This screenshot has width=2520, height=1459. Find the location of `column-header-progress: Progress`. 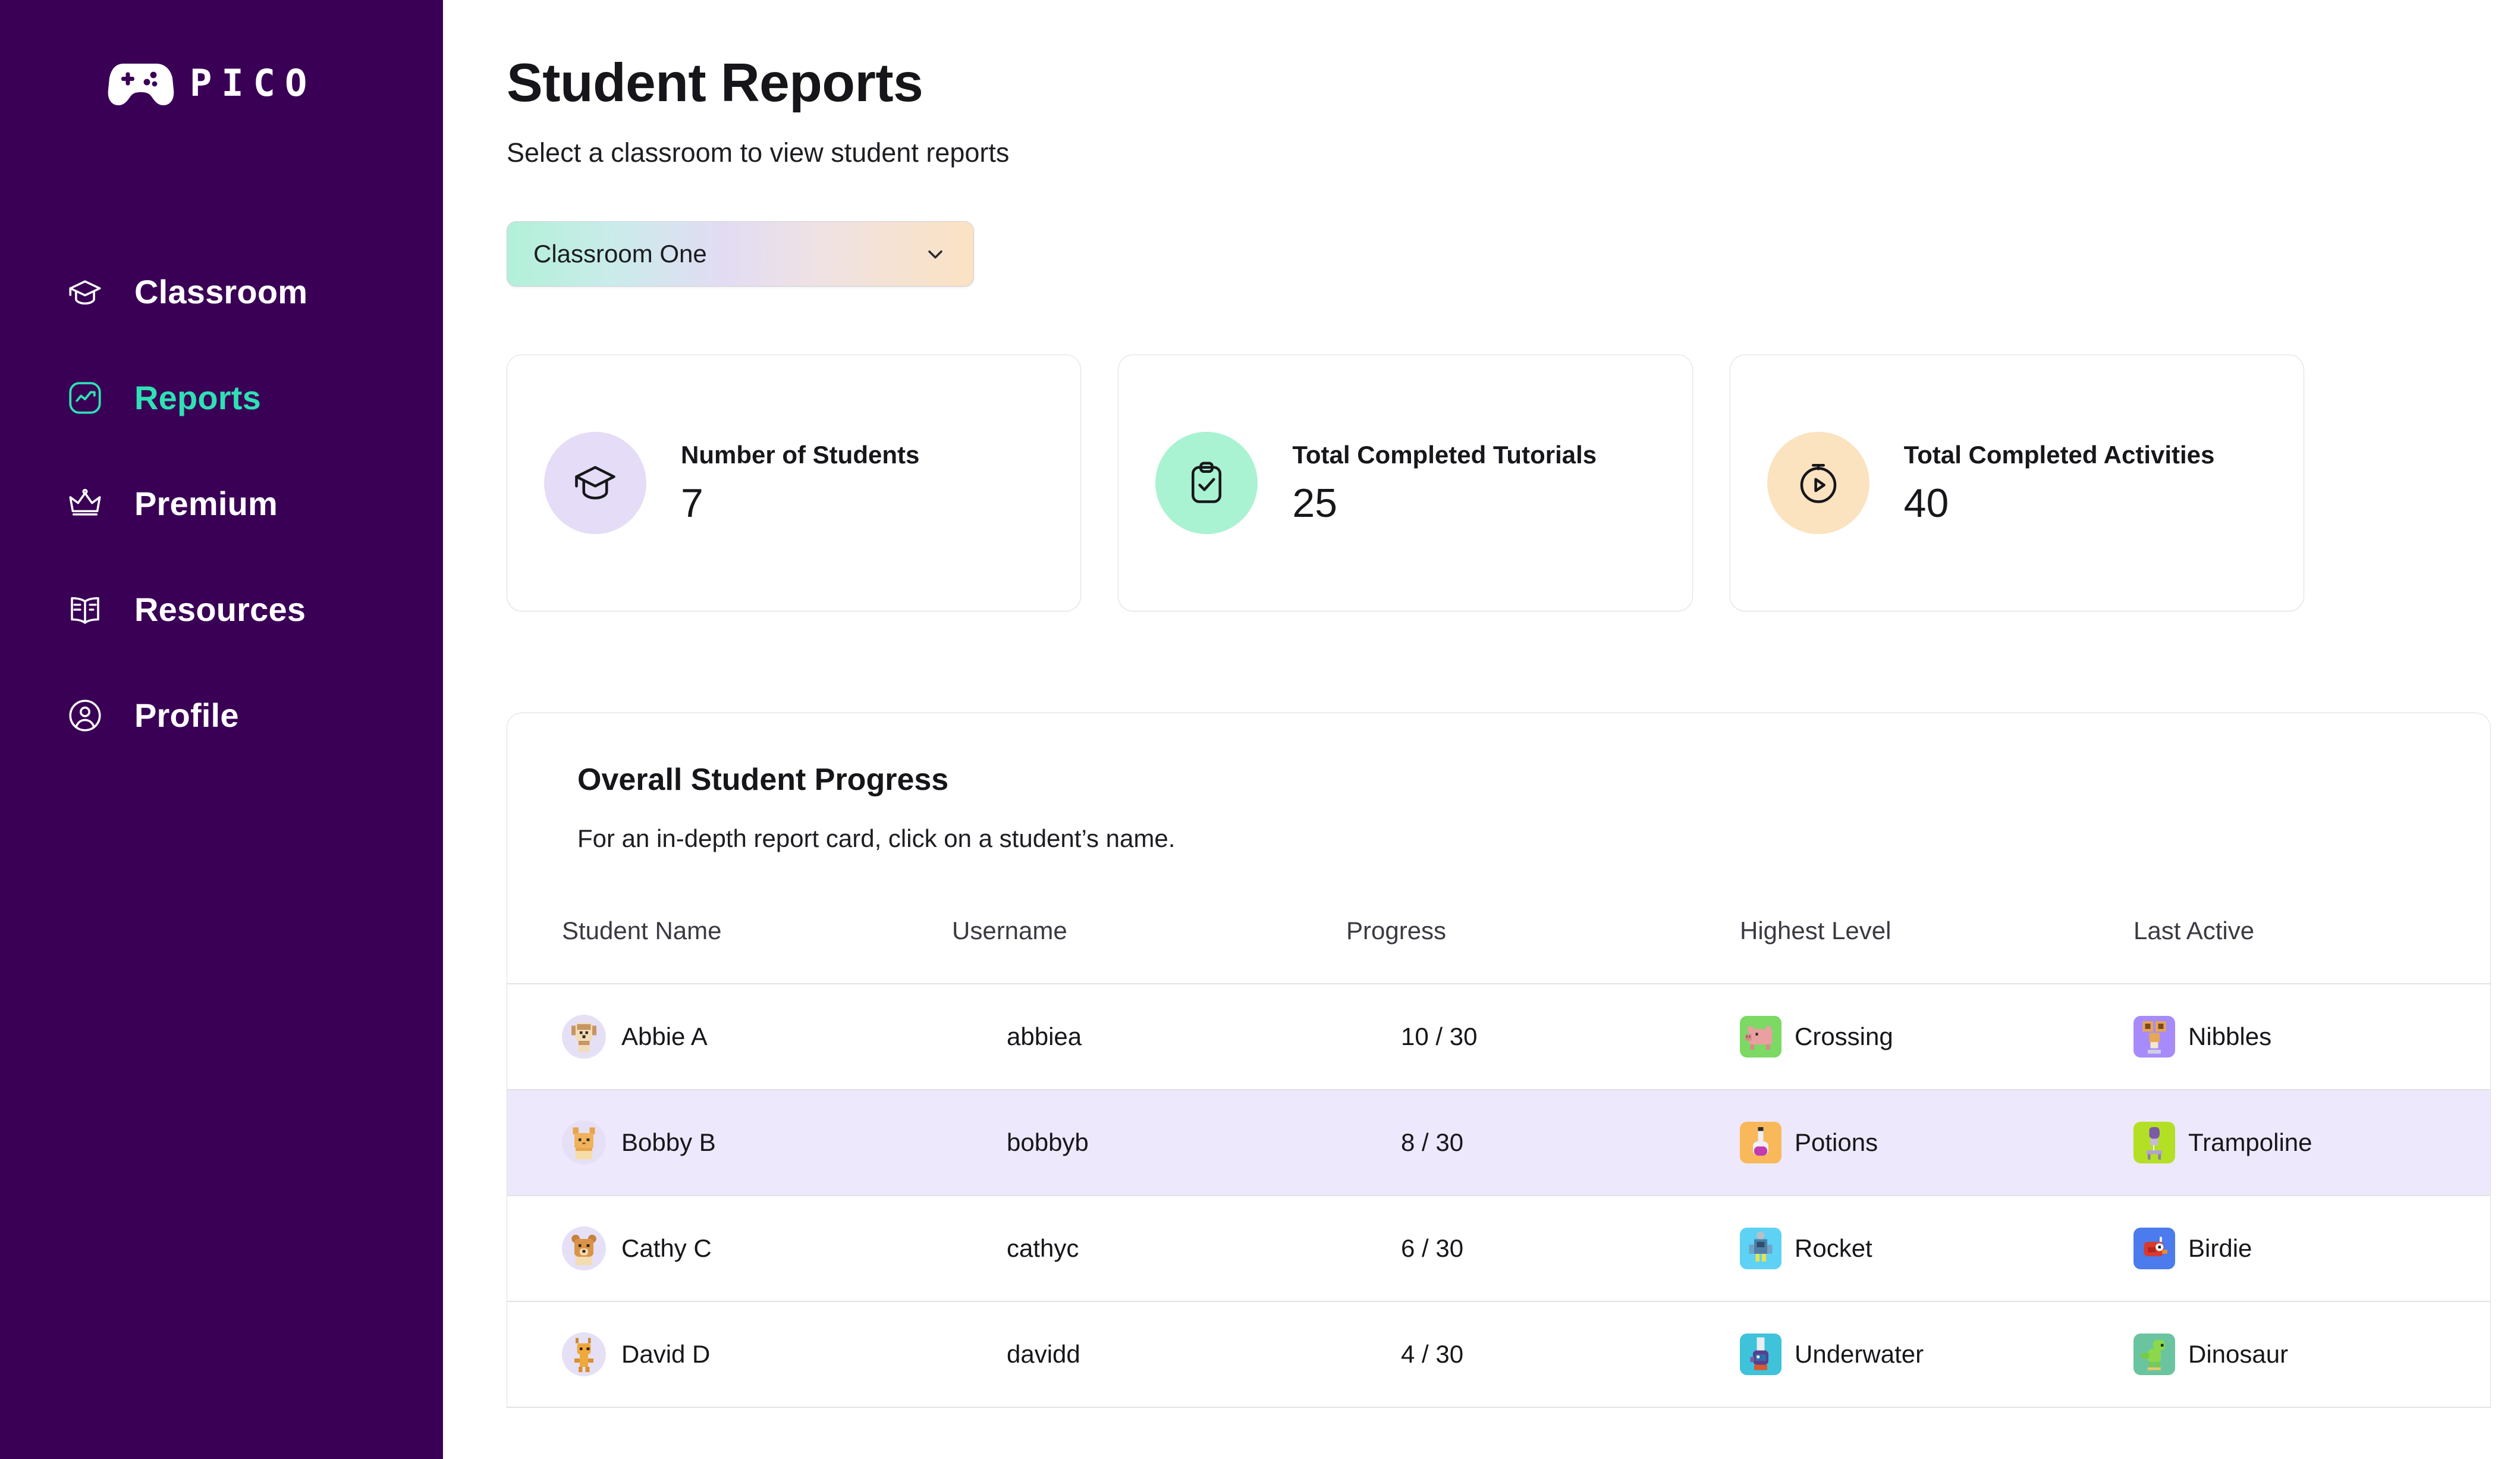

column-header-progress: Progress is located at coordinates (1543, 917).